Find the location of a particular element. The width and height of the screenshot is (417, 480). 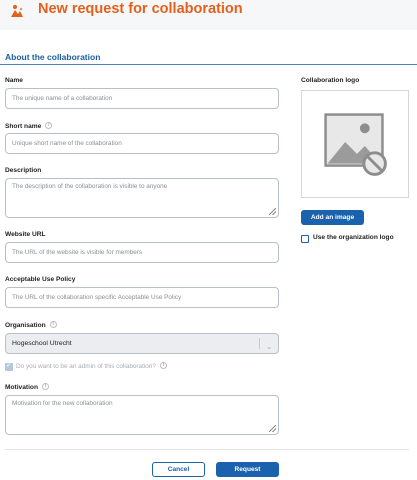

aup-label-text: Acceptable Use Policy is located at coordinates (40, 279).